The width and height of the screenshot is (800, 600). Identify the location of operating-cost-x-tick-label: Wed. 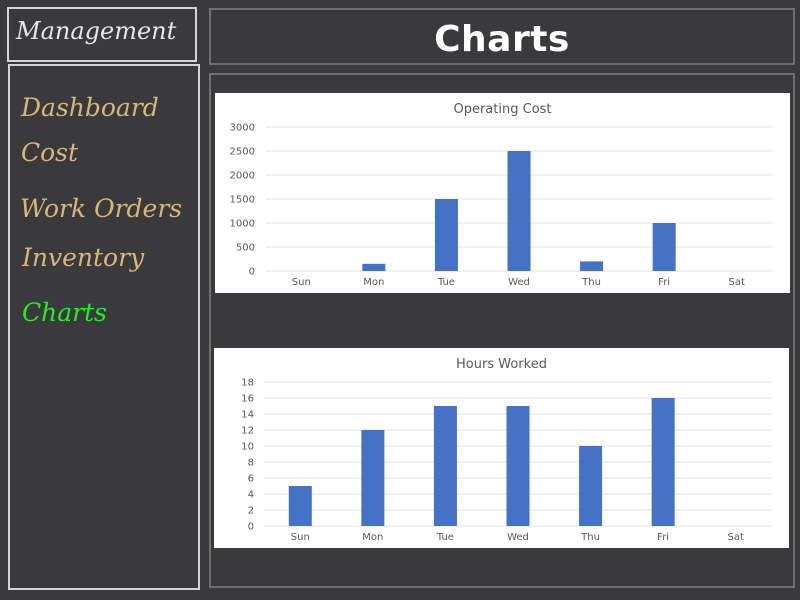
(519, 282).